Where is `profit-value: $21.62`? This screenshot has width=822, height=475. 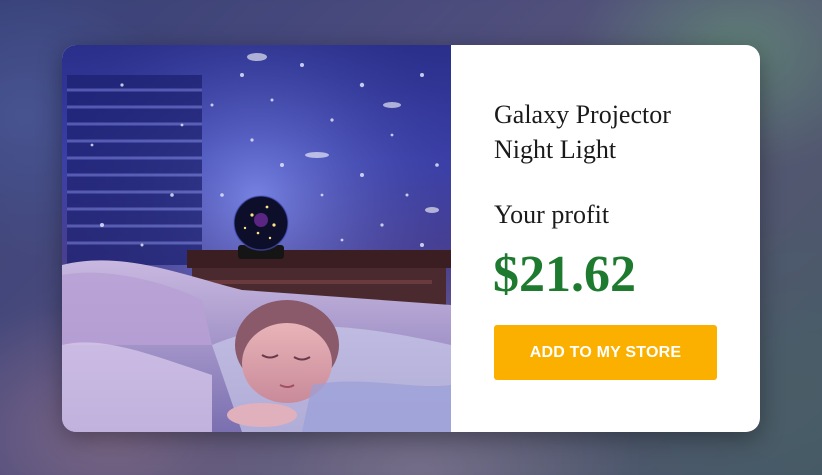 profit-value: $21.62 is located at coordinates (564, 274).